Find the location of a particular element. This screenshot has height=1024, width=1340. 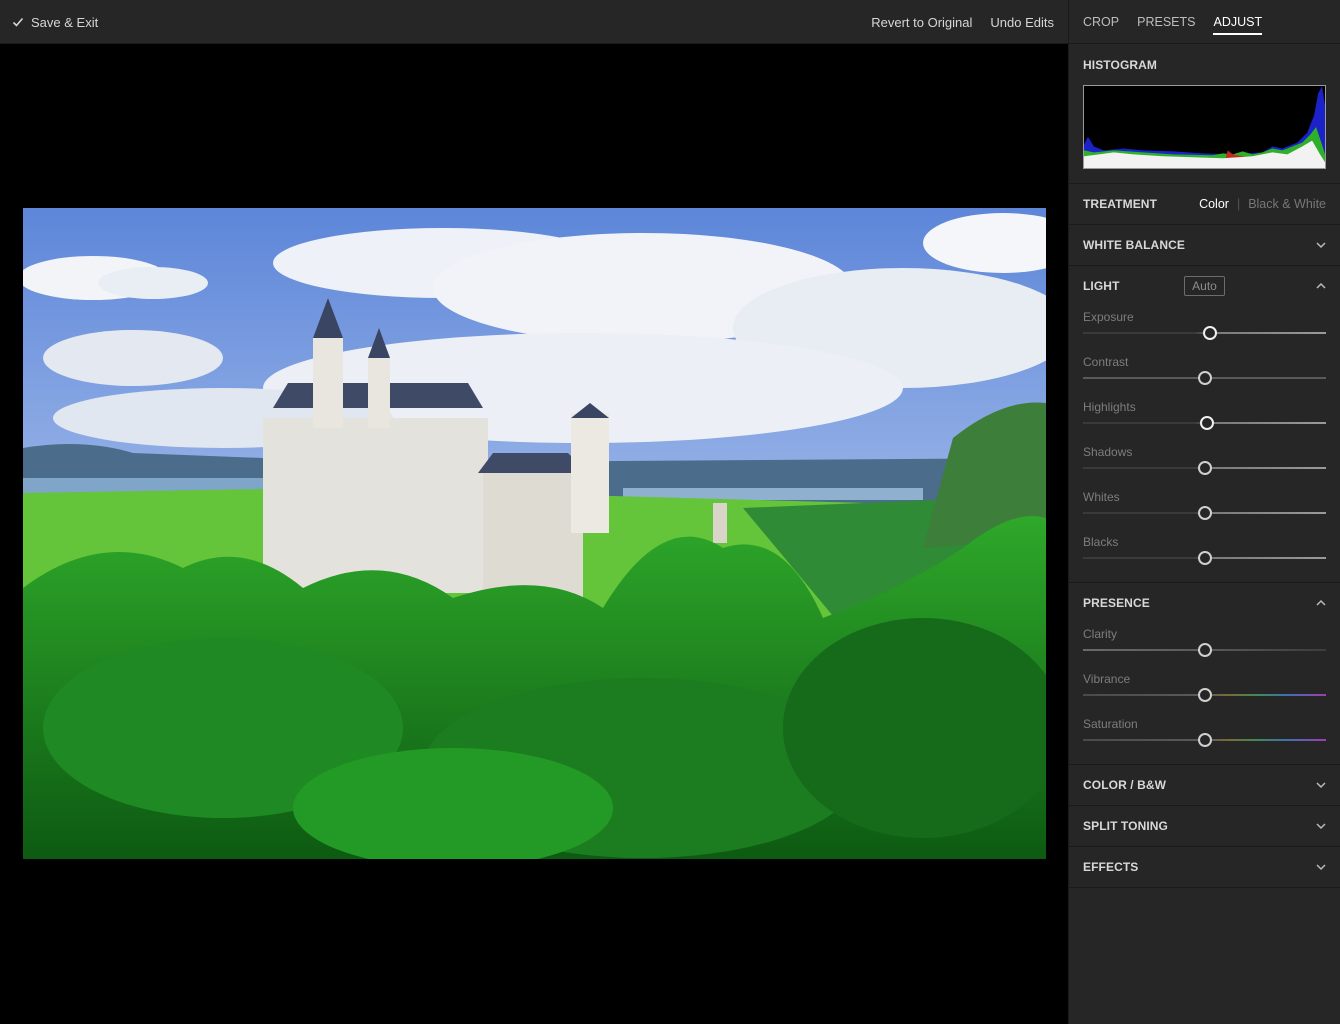

whites-thumb is located at coordinates (1205, 513).